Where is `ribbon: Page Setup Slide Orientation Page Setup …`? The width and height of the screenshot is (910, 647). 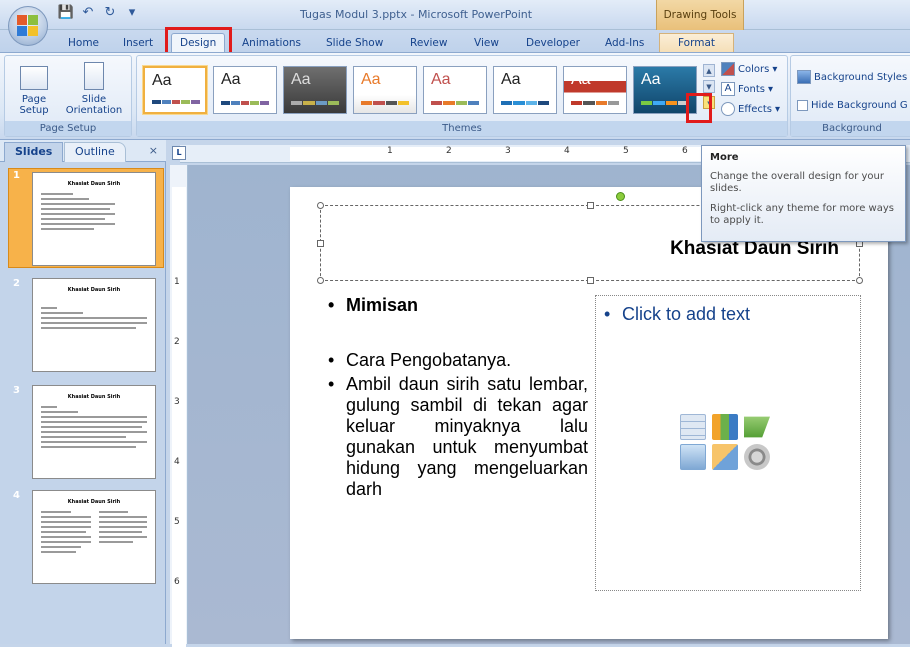
ribbon: Page Setup Slide Orientation Page Setup … is located at coordinates (455, 96).